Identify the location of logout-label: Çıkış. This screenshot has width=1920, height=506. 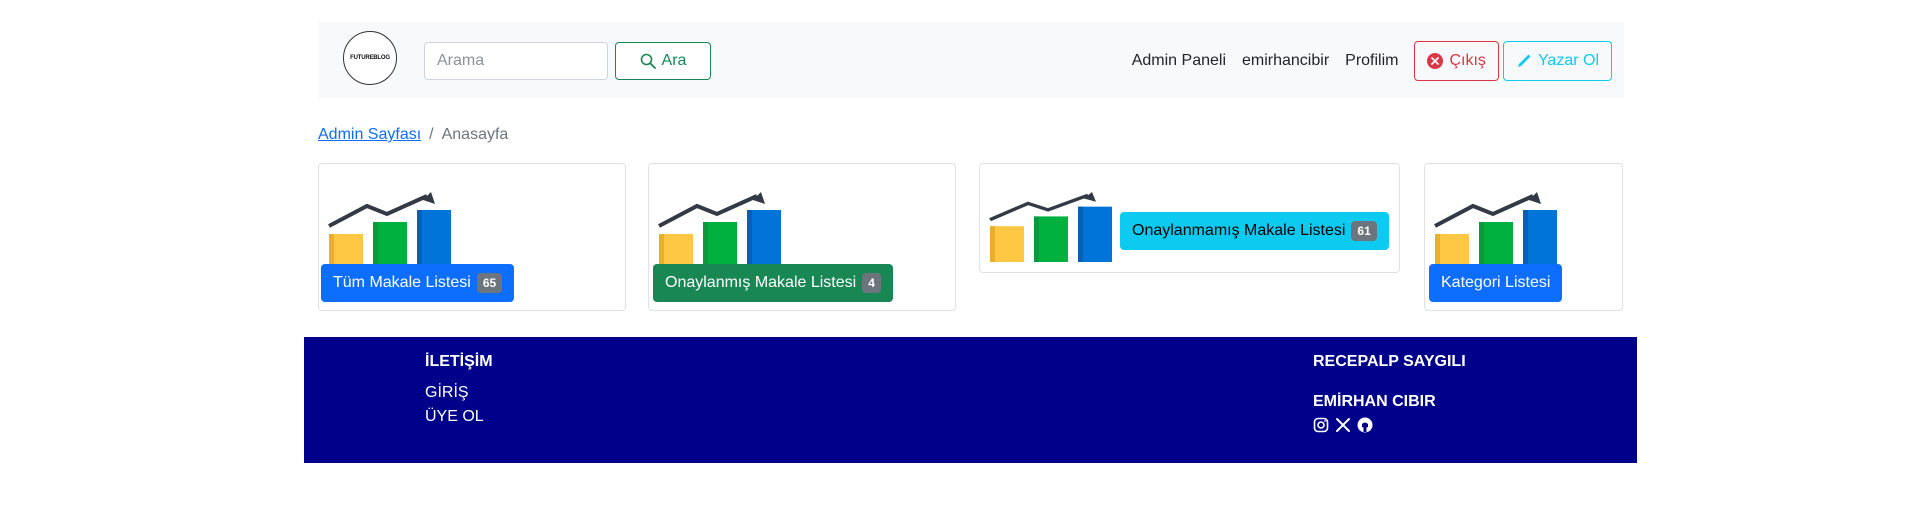
(1467, 60).